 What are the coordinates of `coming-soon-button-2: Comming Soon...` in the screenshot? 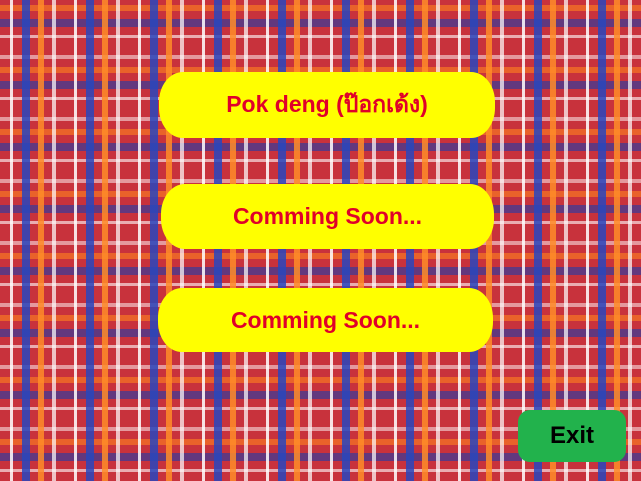 It's located at (325, 320).